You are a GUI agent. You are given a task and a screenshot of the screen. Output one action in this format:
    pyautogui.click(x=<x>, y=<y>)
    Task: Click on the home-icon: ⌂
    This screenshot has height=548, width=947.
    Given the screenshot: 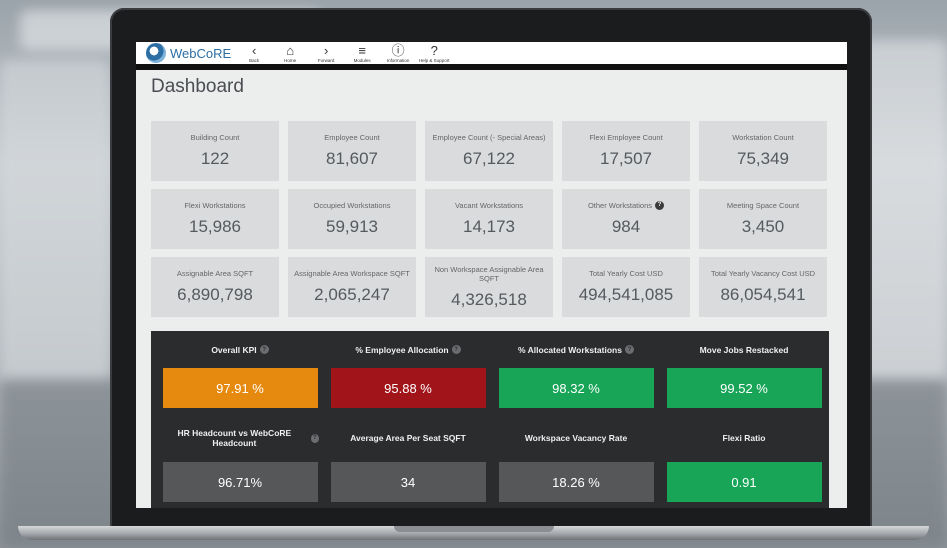 What is the action you would take?
    pyautogui.click(x=290, y=50)
    